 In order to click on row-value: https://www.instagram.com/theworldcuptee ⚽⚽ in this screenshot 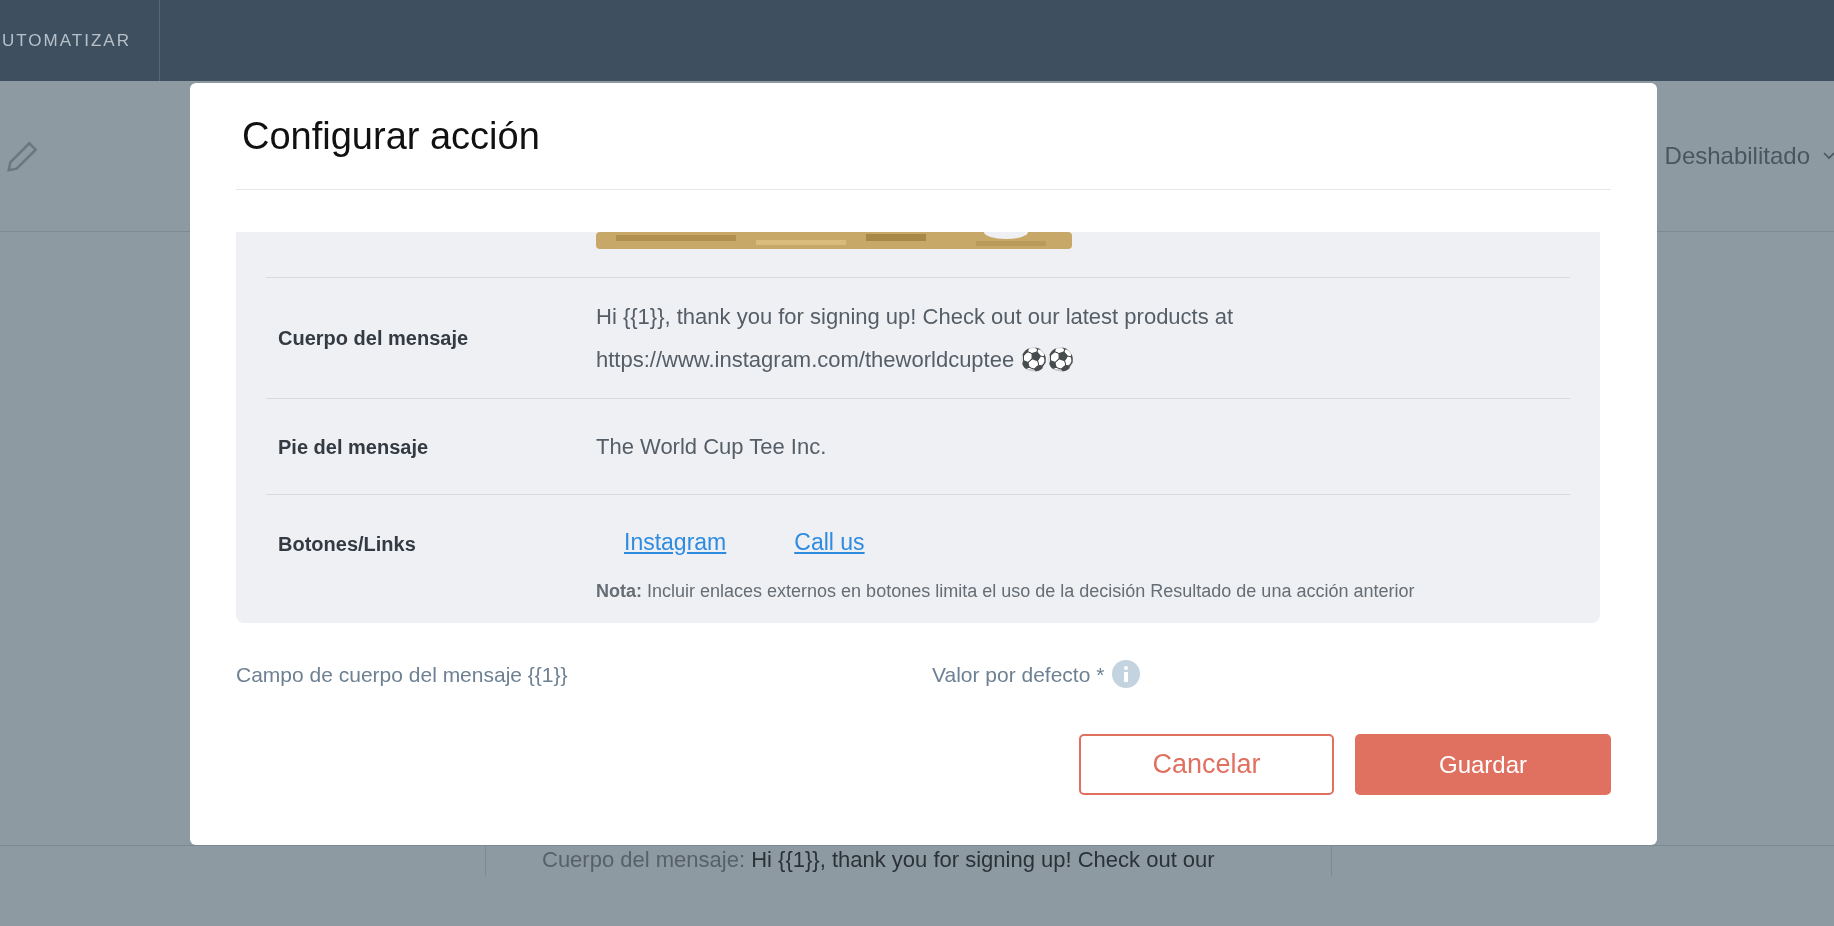, I will do `click(836, 360)`.